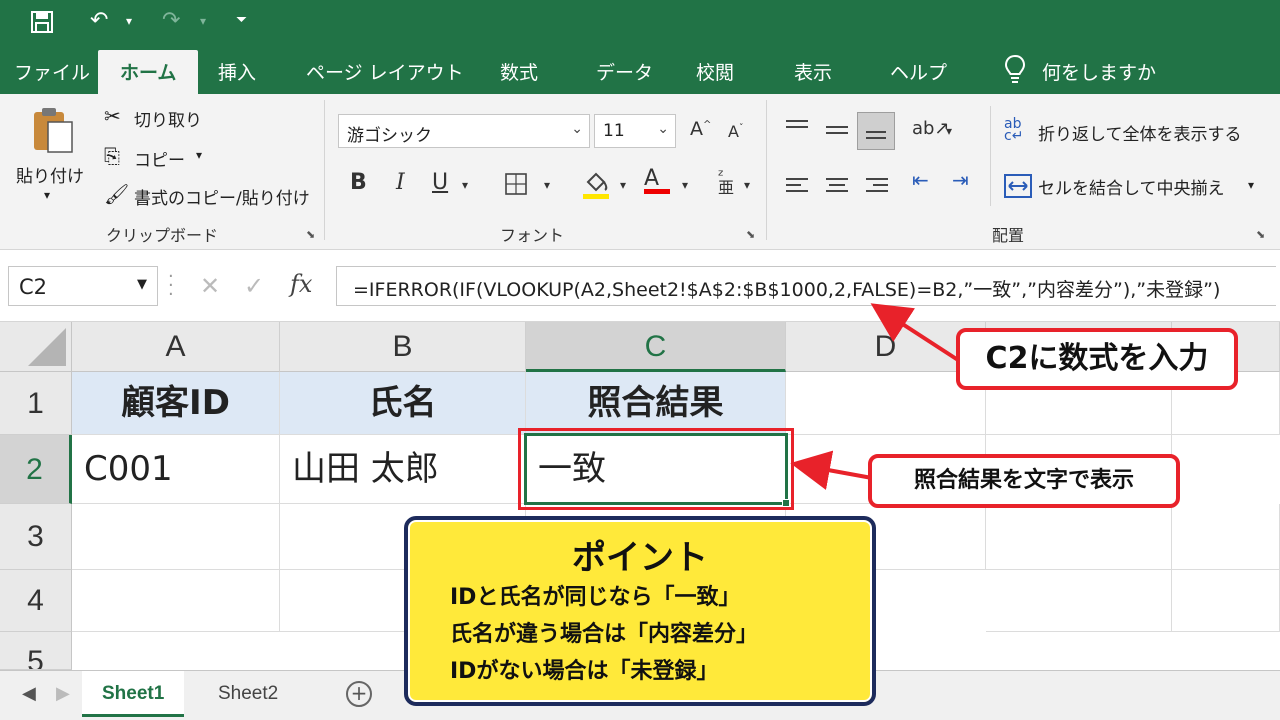  I want to click on decrease-font-size-icon: Aˇ, so click(735, 131).